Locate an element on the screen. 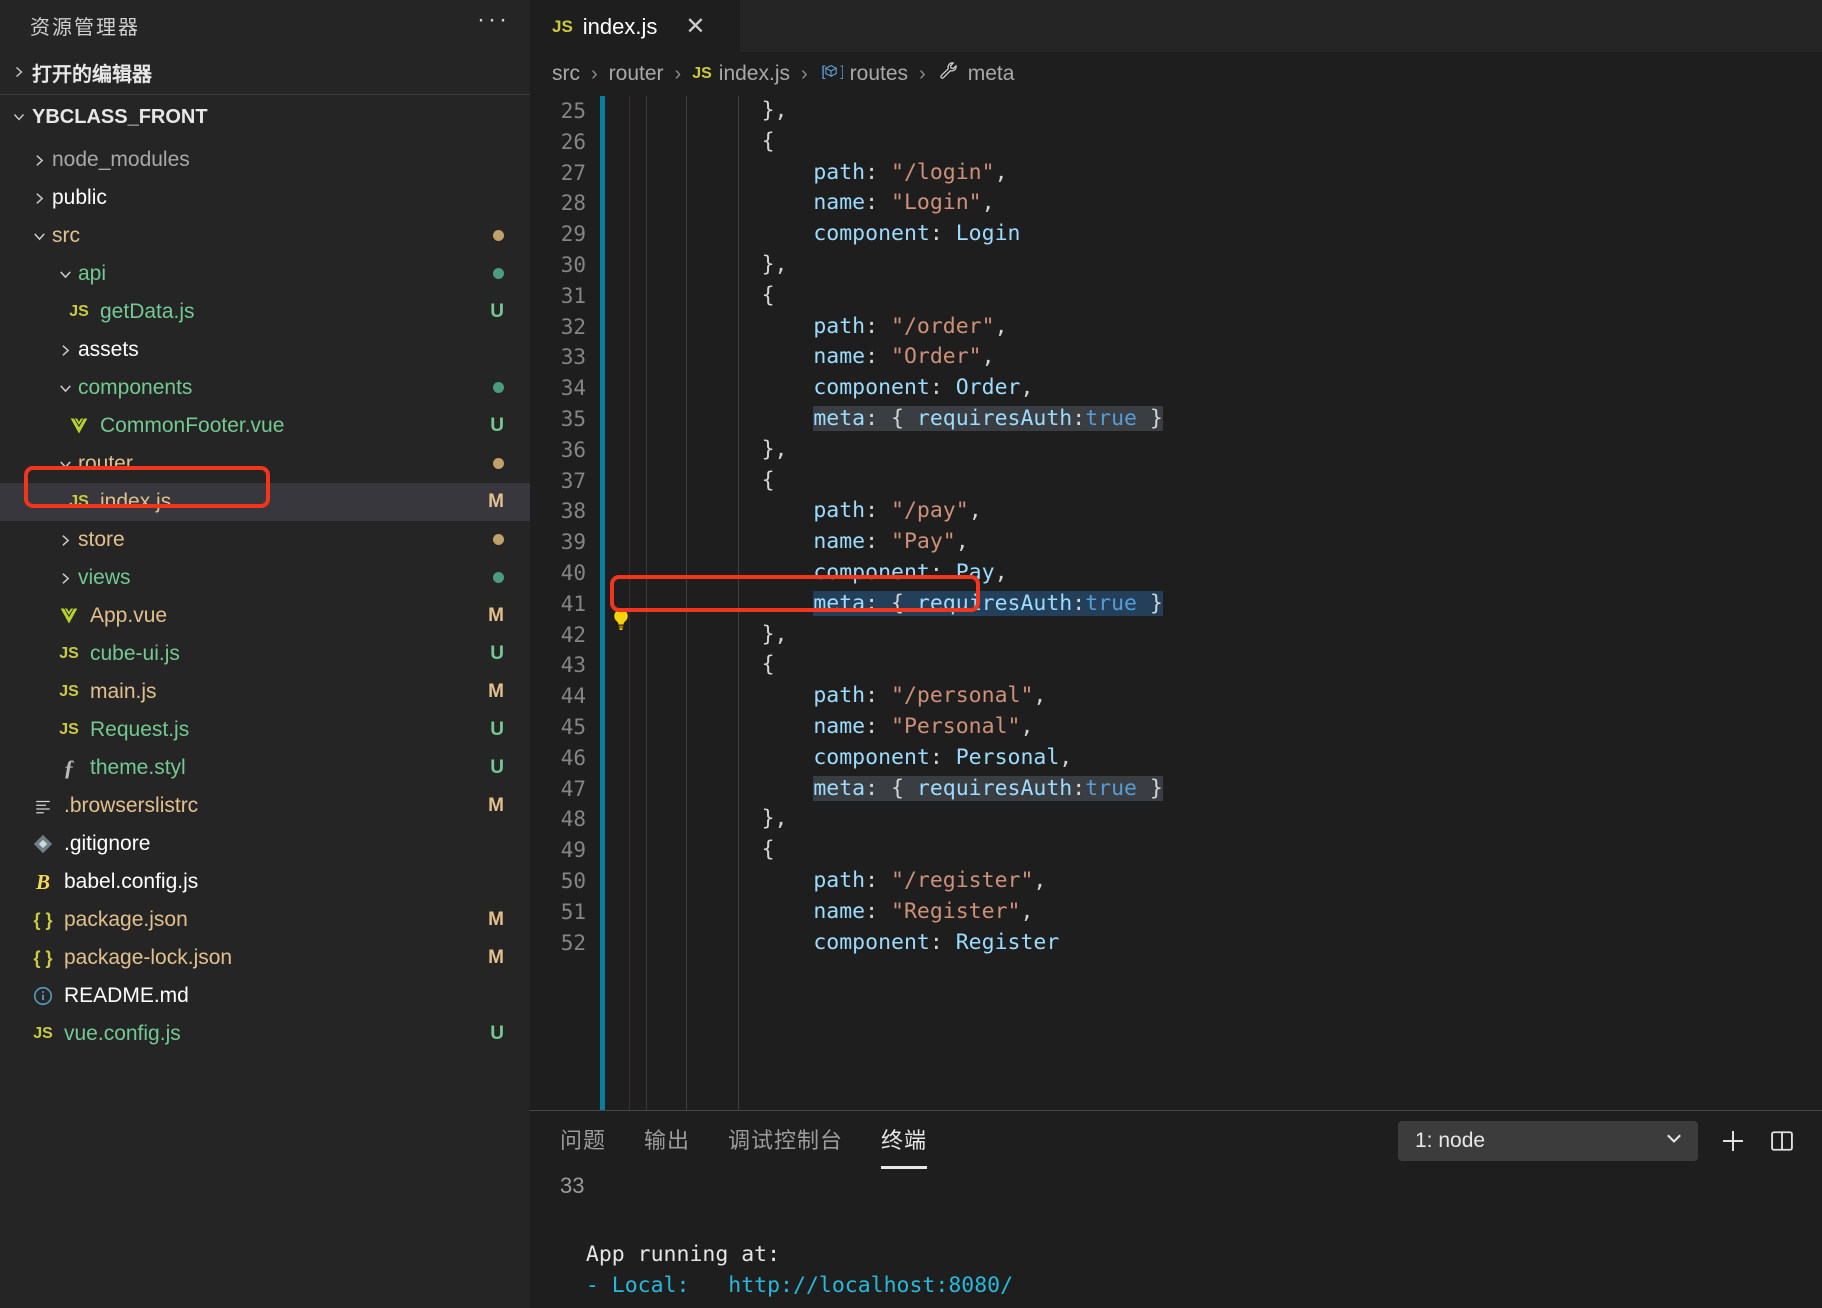  code-line-41: 41 meta: { requiresAuth:true } is located at coordinates (1176, 610).